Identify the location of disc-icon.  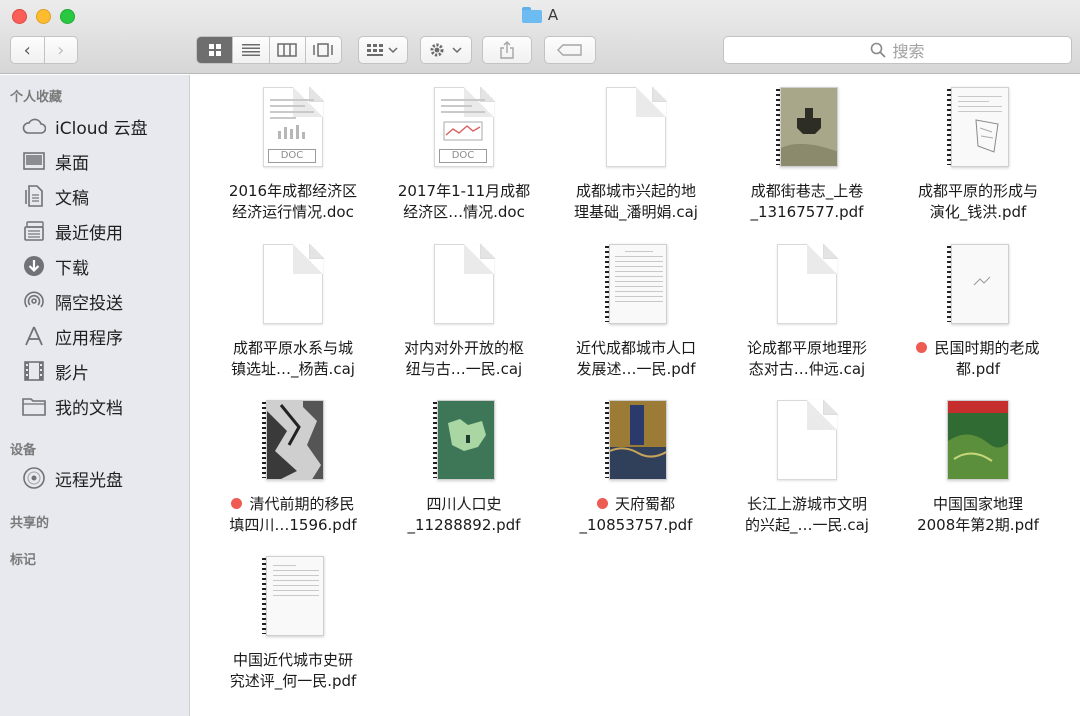
(34, 478).